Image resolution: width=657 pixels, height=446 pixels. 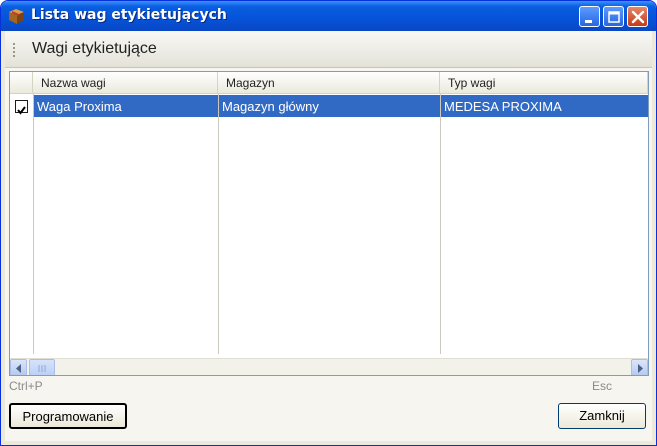 I want to click on scroll-thumb, so click(x=42, y=367).